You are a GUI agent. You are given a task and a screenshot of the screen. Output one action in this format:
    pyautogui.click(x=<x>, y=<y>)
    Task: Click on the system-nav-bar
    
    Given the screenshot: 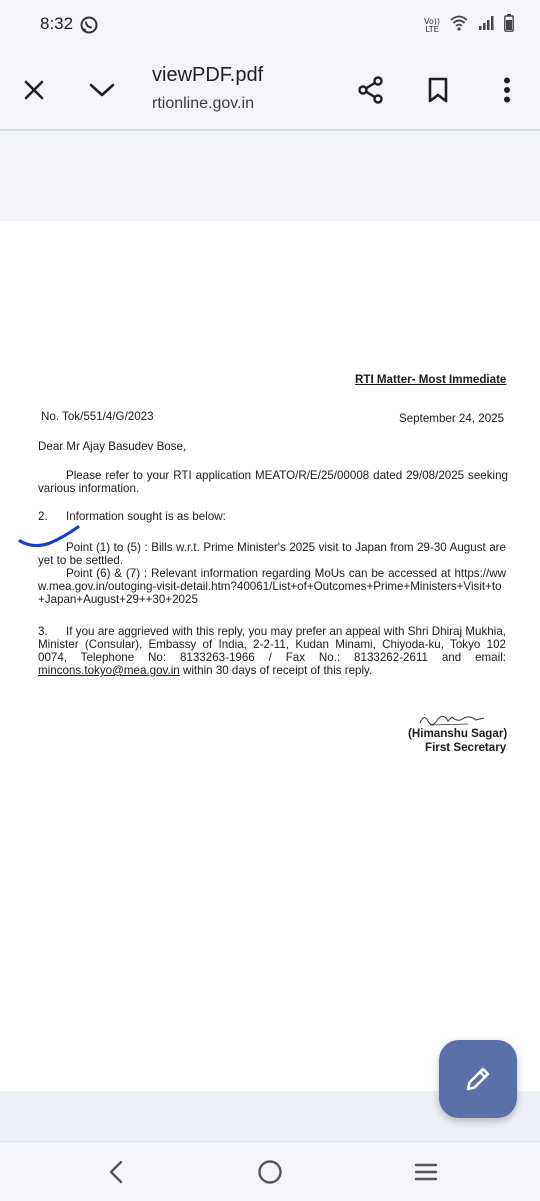 What is the action you would take?
    pyautogui.click(x=270, y=1171)
    